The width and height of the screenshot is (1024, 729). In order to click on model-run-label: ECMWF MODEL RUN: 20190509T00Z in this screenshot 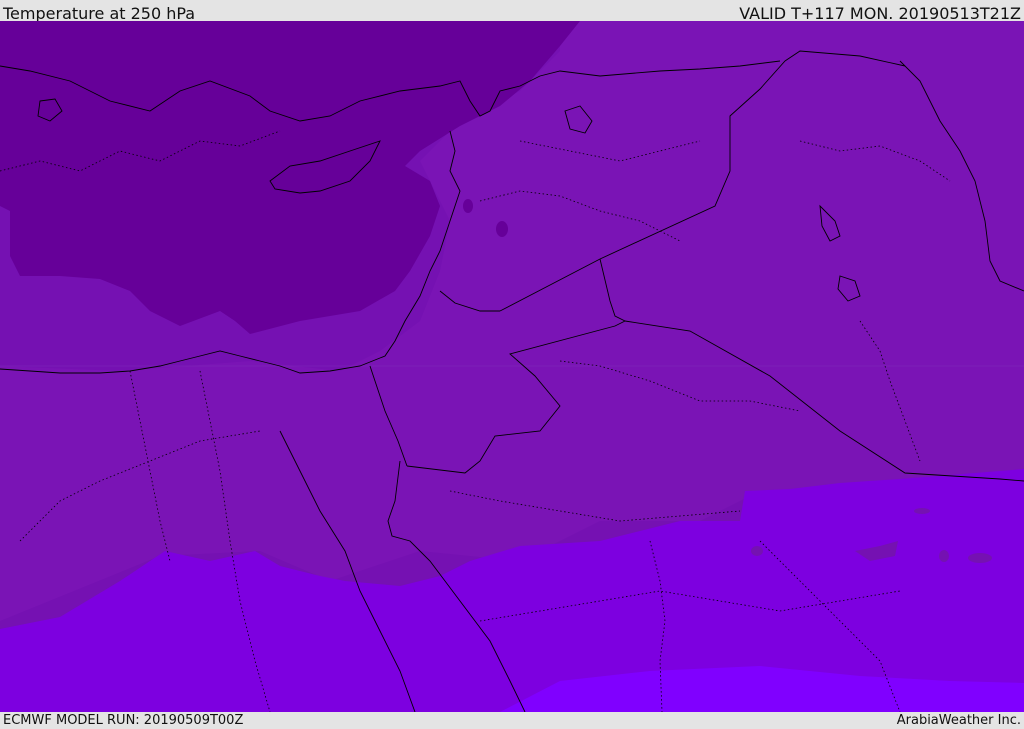, I will do `click(123, 720)`.